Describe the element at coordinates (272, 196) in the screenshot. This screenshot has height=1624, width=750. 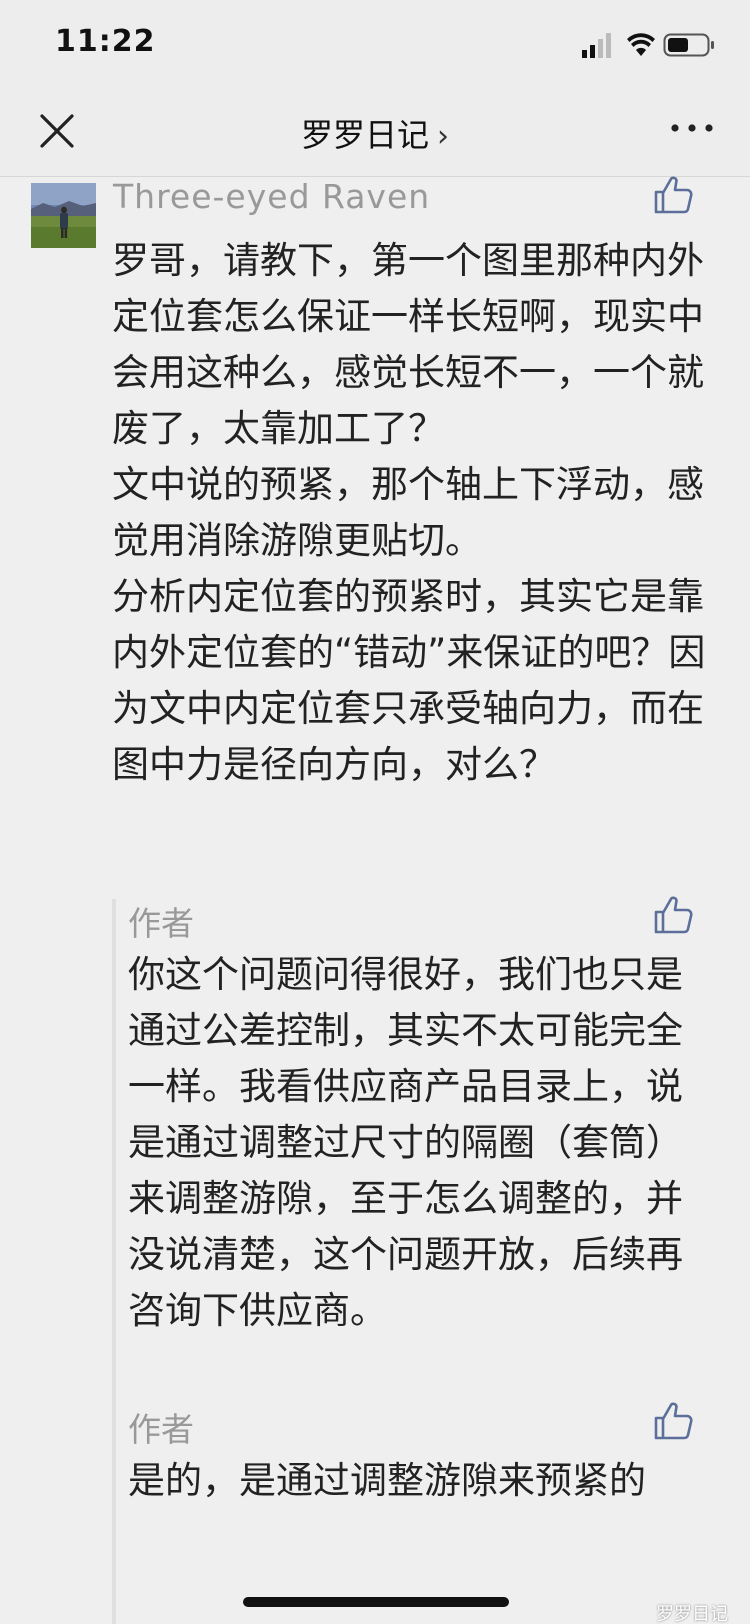
I see `comment-author: Three-eyed Raven` at that location.